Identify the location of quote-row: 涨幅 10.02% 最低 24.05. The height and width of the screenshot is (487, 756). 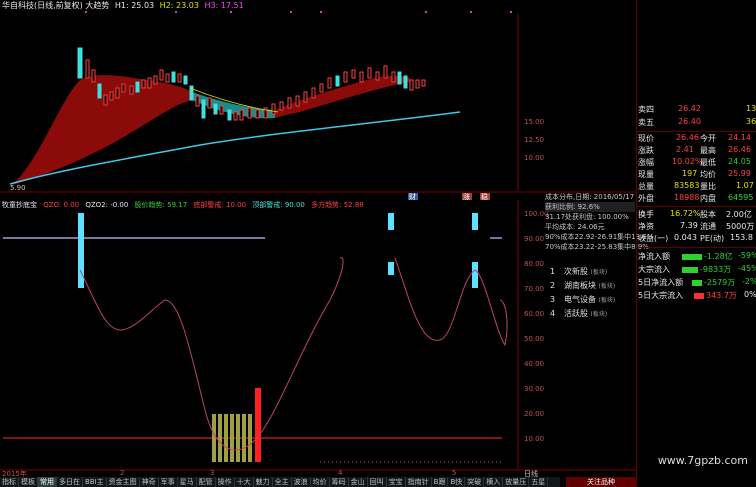
(694, 162).